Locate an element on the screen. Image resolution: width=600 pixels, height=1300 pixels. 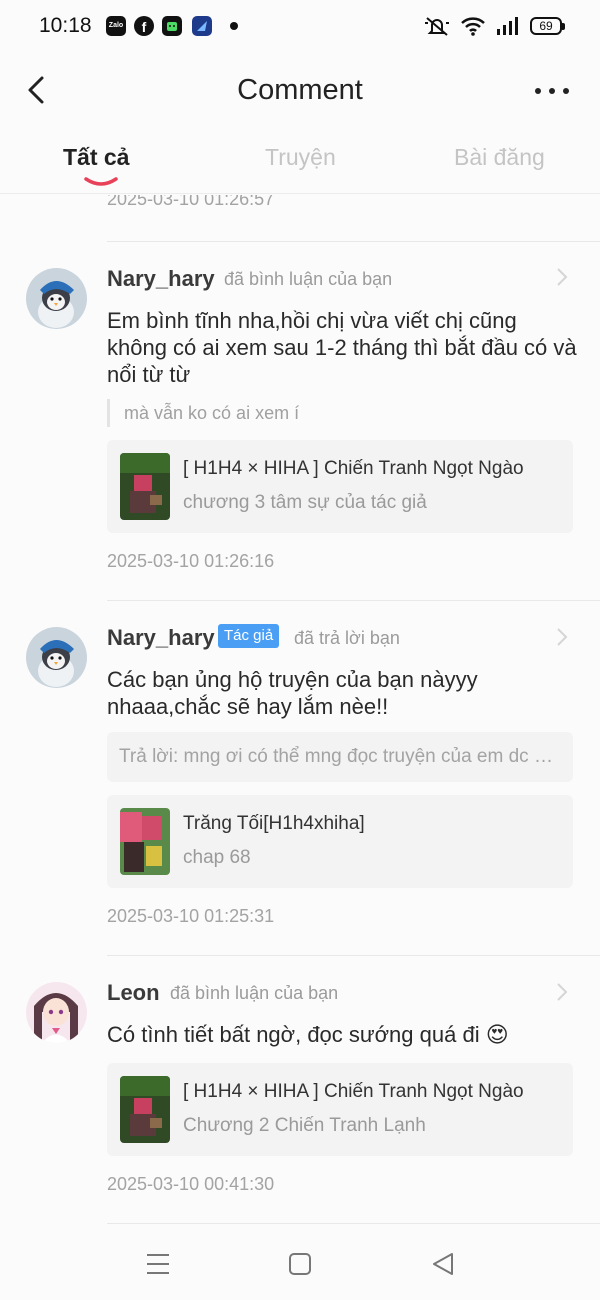
story-title: Trăng Tối[H1h4xhiha] is located at coordinates (274, 823).